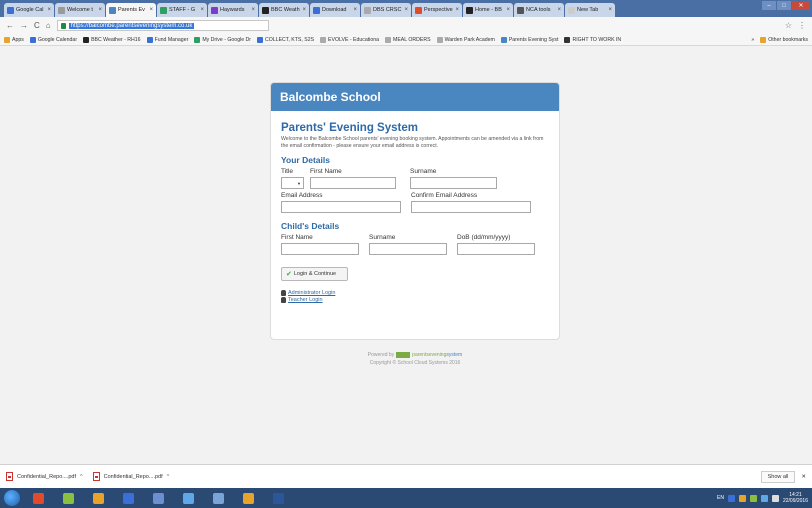 This screenshot has width=812, height=508. What do you see at coordinates (167, 39) in the screenshot?
I see `bookmark-item: Fund Manager` at bounding box center [167, 39].